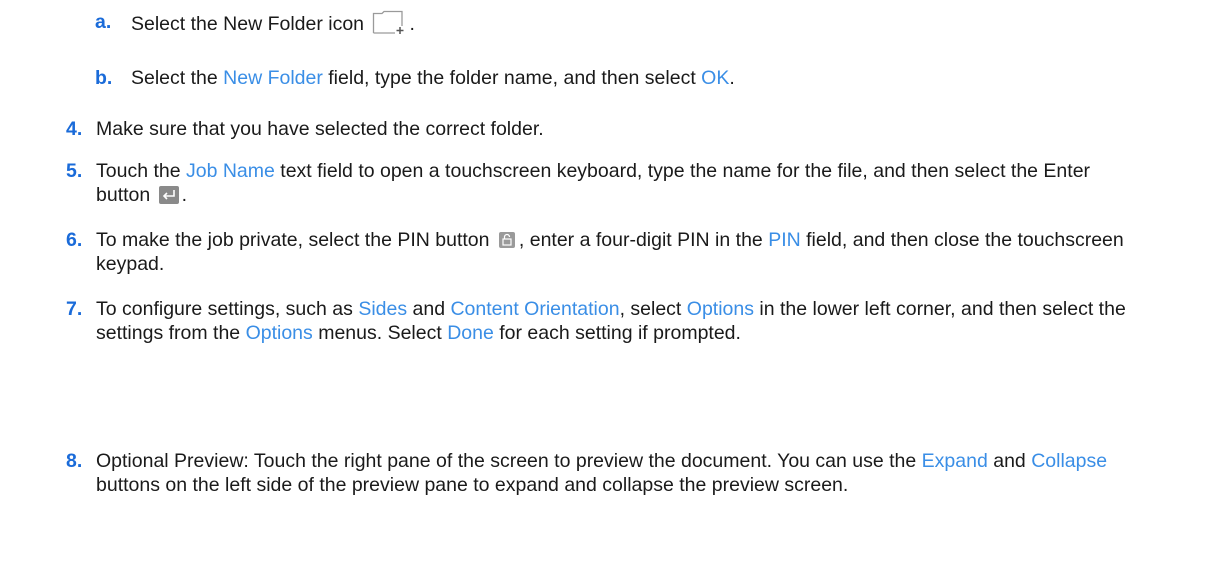 This screenshot has height=575, width=1223. Describe the element at coordinates (715, 78) in the screenshot. I see `ui-term-ok: OK` at that location.